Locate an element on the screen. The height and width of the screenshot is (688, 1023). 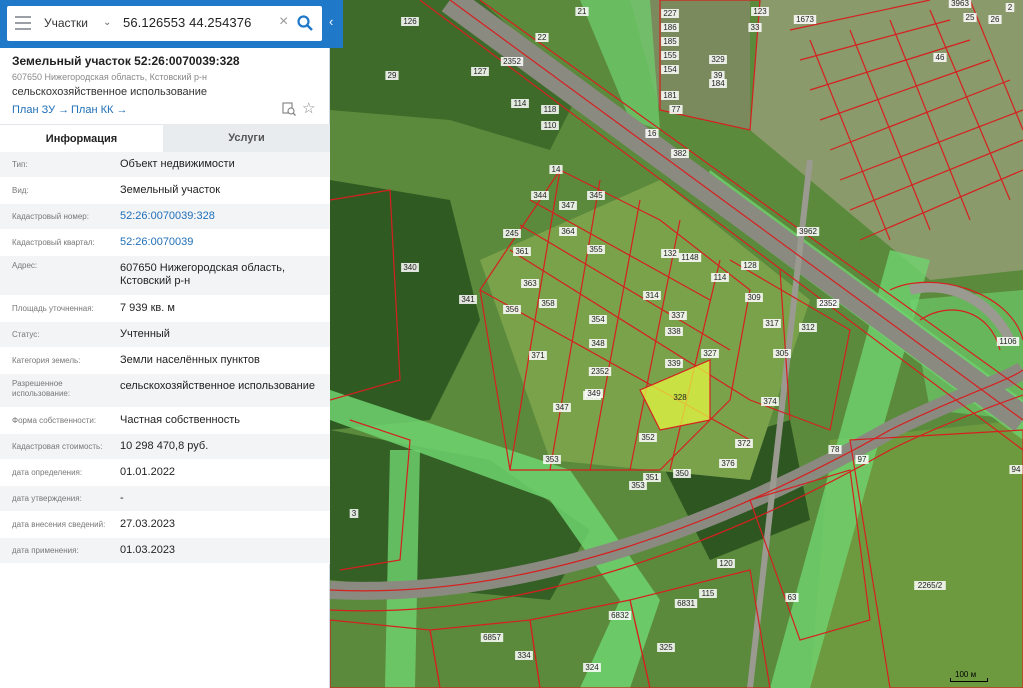
parcel-number-label: 185 is located at coordinates (670, 41).